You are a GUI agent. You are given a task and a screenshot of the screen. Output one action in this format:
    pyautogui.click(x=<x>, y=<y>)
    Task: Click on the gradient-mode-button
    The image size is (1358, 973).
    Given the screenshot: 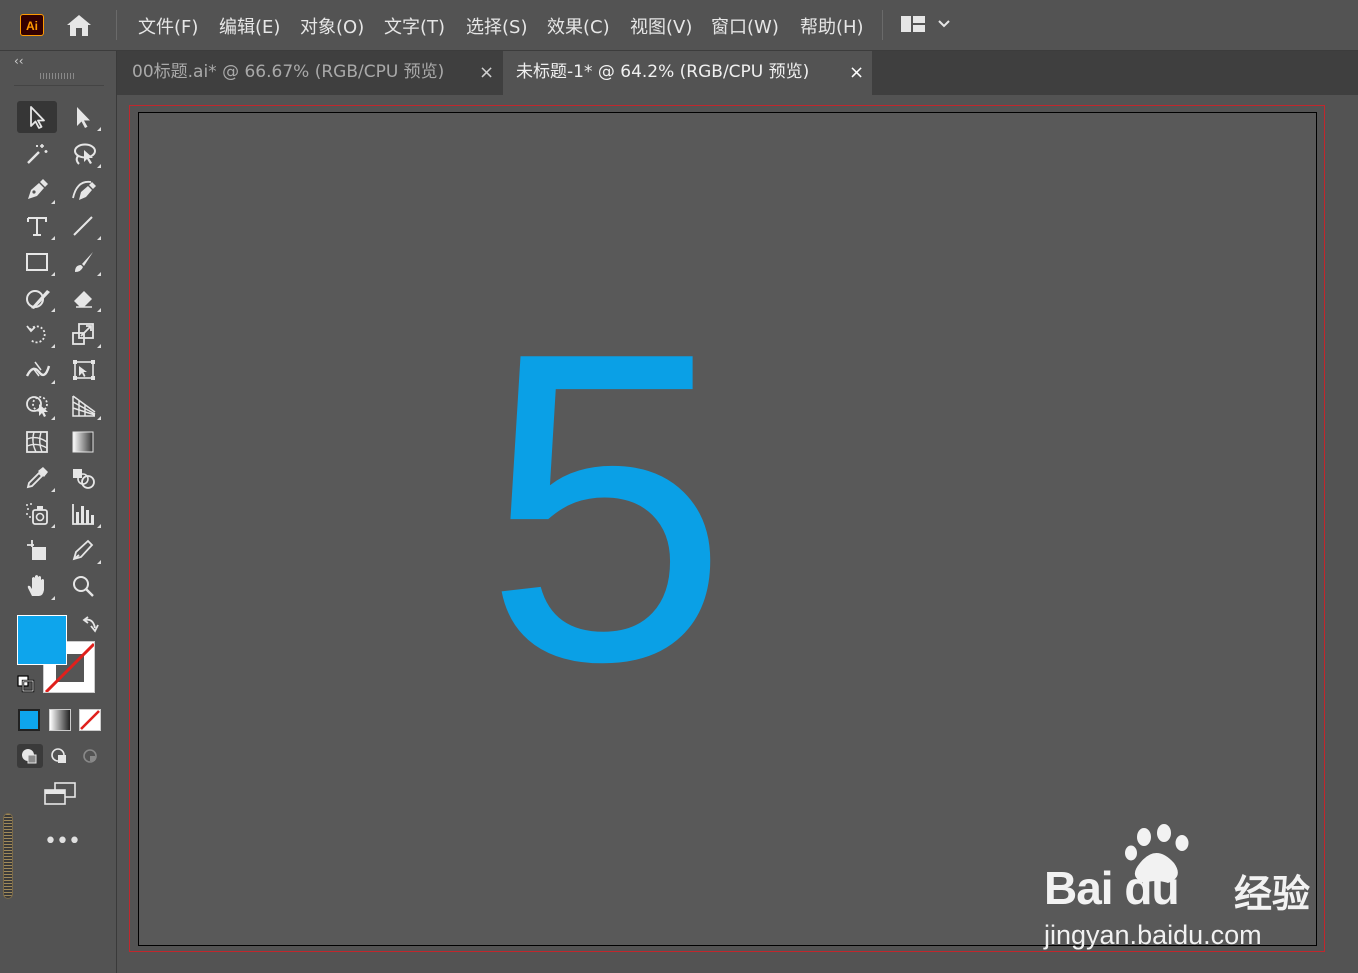 What is the action you would take?
    pyautogui.click(x=60, y=720)
    